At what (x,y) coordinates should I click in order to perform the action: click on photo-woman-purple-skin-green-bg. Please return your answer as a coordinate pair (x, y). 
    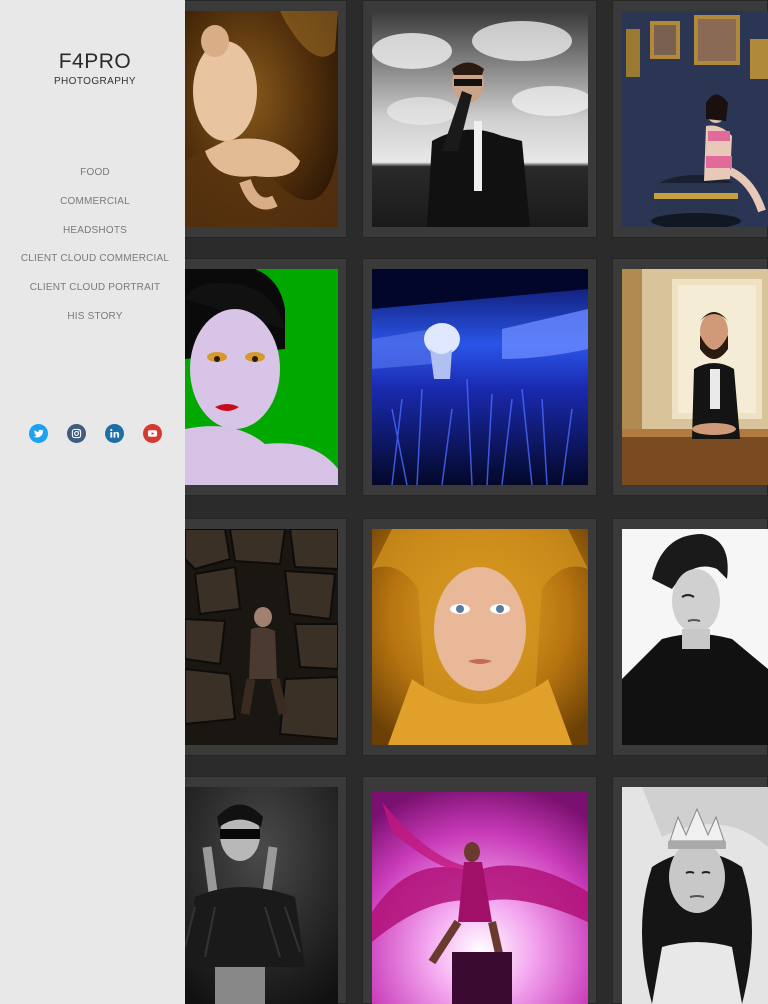
    Looking at the image, I should click on (261, 377).